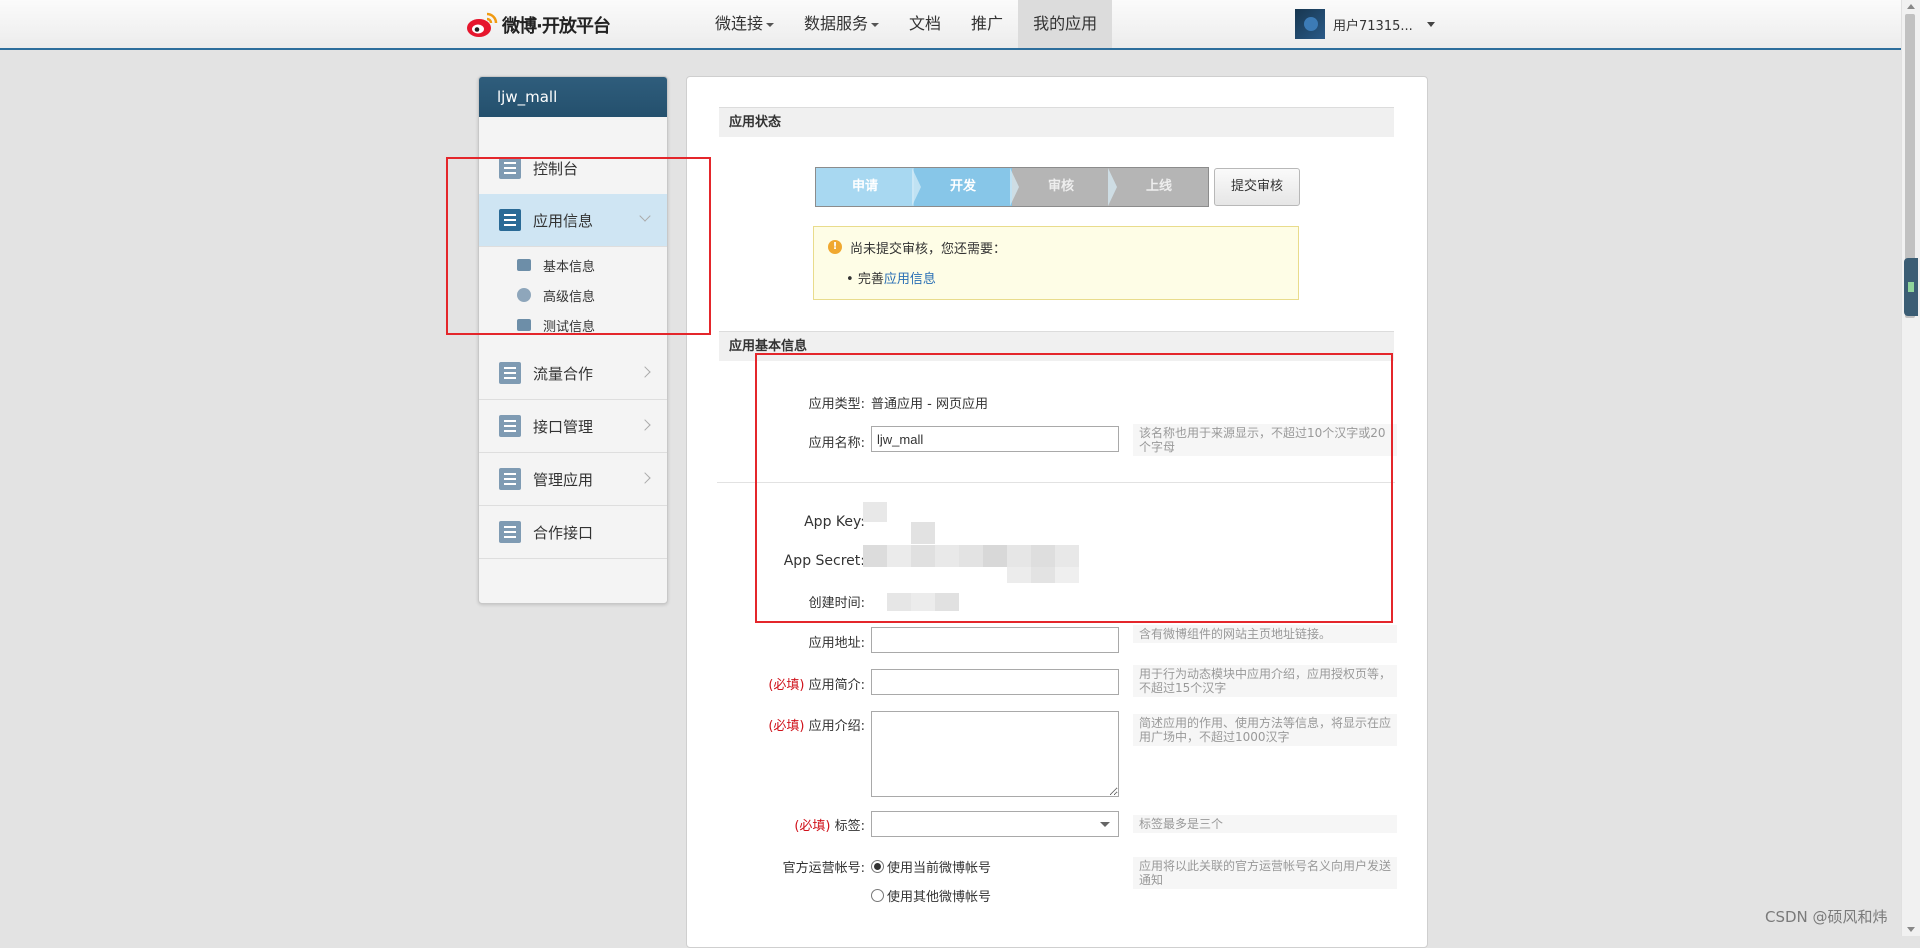  I want to click on plug-icon, so click(510, 426).